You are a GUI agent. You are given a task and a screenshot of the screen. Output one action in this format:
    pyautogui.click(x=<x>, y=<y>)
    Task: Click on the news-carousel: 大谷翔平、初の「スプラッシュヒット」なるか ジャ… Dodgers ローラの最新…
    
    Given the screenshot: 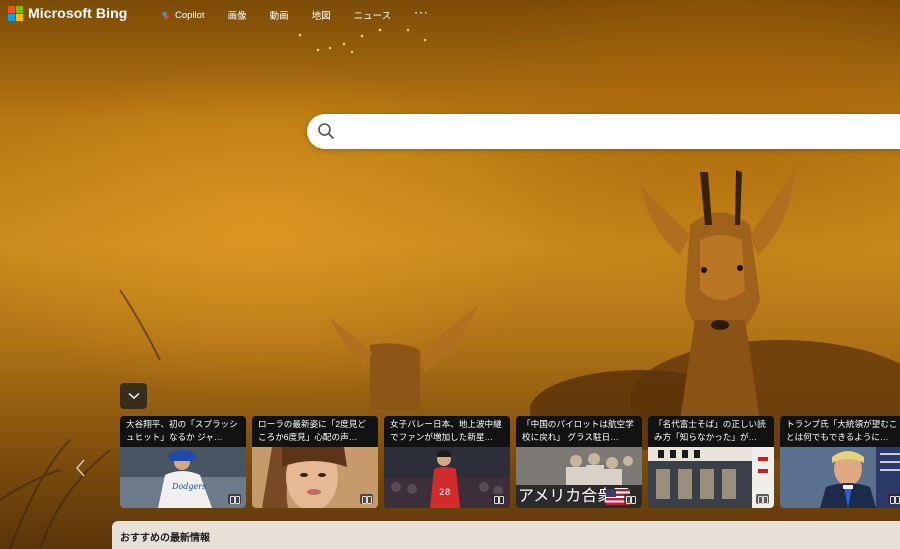 What is the action you would take?
    pyautogui.click(x=510, y=462)
    